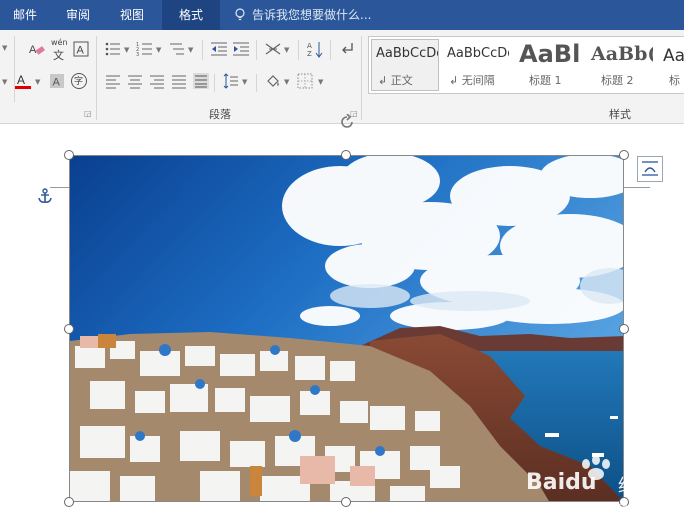  I want to click on character-border-button: A, so click(81, 49).